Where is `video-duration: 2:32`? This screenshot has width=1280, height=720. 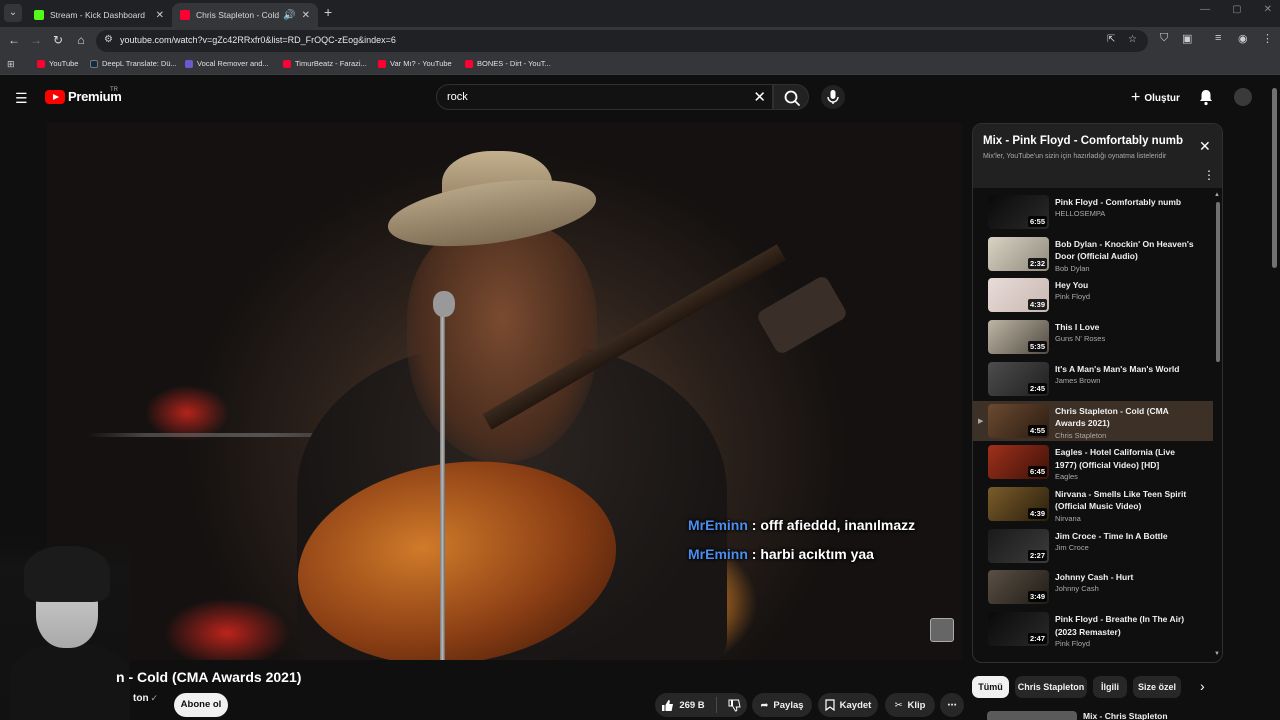
video-duration: 2:32 is located at coordinates (1037, 263).